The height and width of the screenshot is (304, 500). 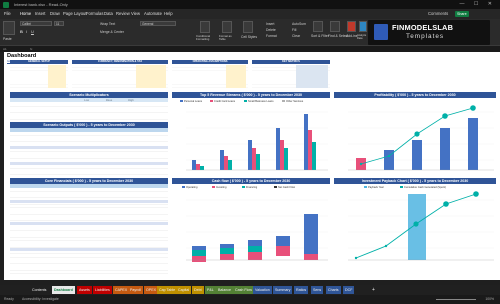 What do you see at coordinates (224, 290) in the screenshot?
I see `tab-balance: Balance` at bounding box center [224, 290].